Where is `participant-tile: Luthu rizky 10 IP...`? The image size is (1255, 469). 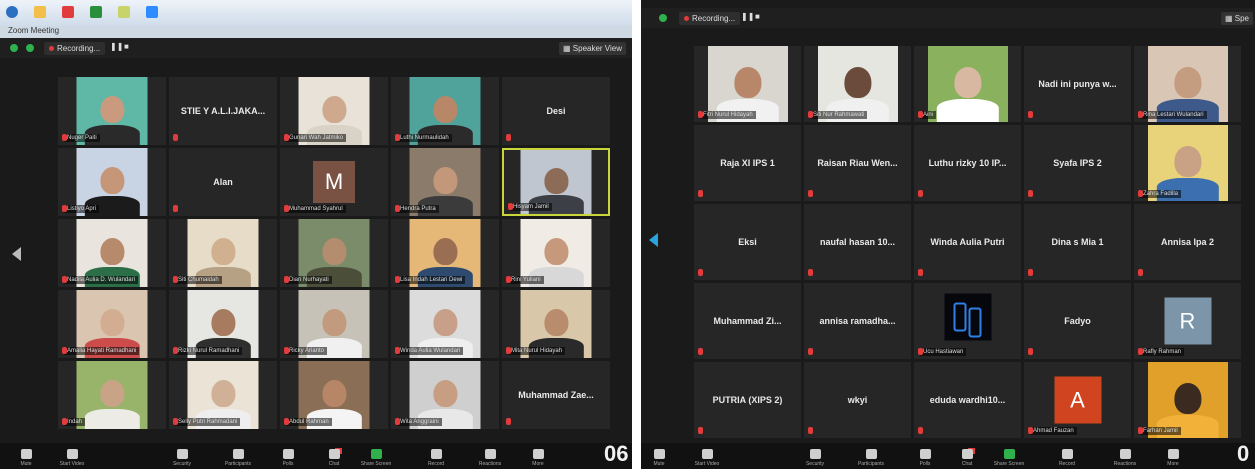
participant-tile: Luthu rizky 10 IP... is located at coordinates (967, 163).